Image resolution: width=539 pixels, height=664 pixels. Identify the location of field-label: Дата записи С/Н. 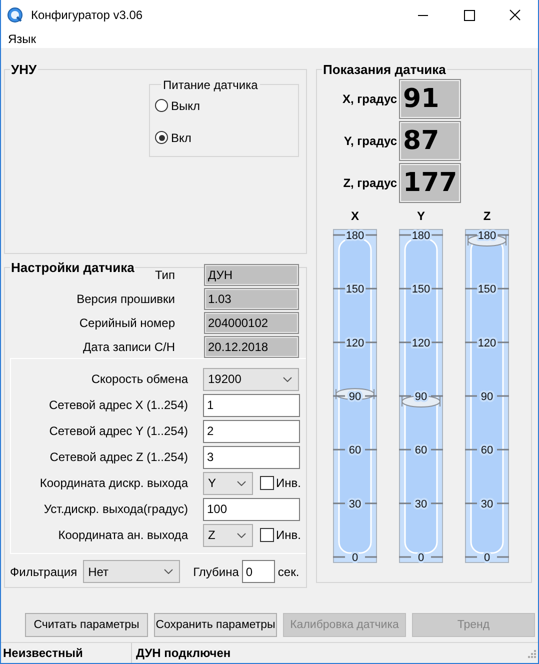
(129, 347).